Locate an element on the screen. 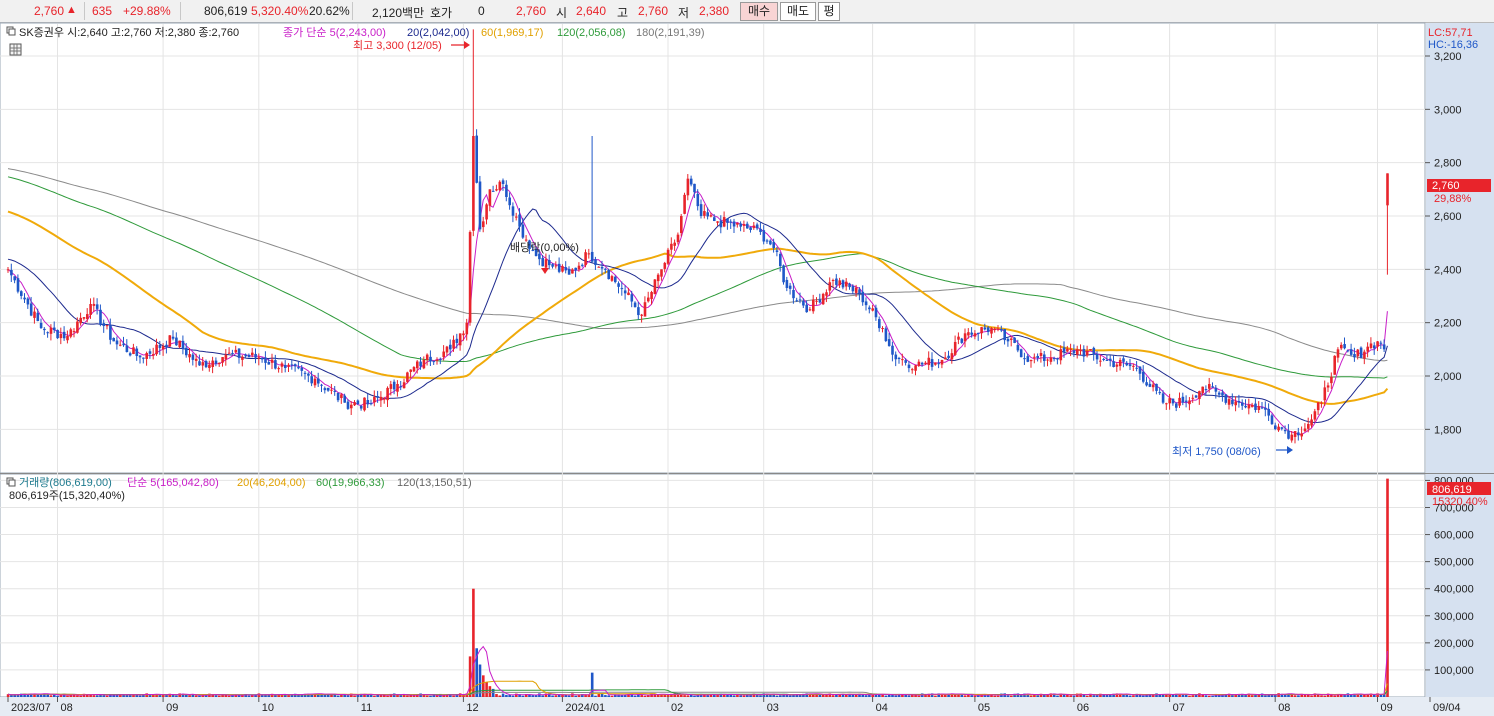 The width and height of the screenshot is (1494, 716). volume-ma20-legend: 20(46,204,00) is located at coordinates (271, 483).